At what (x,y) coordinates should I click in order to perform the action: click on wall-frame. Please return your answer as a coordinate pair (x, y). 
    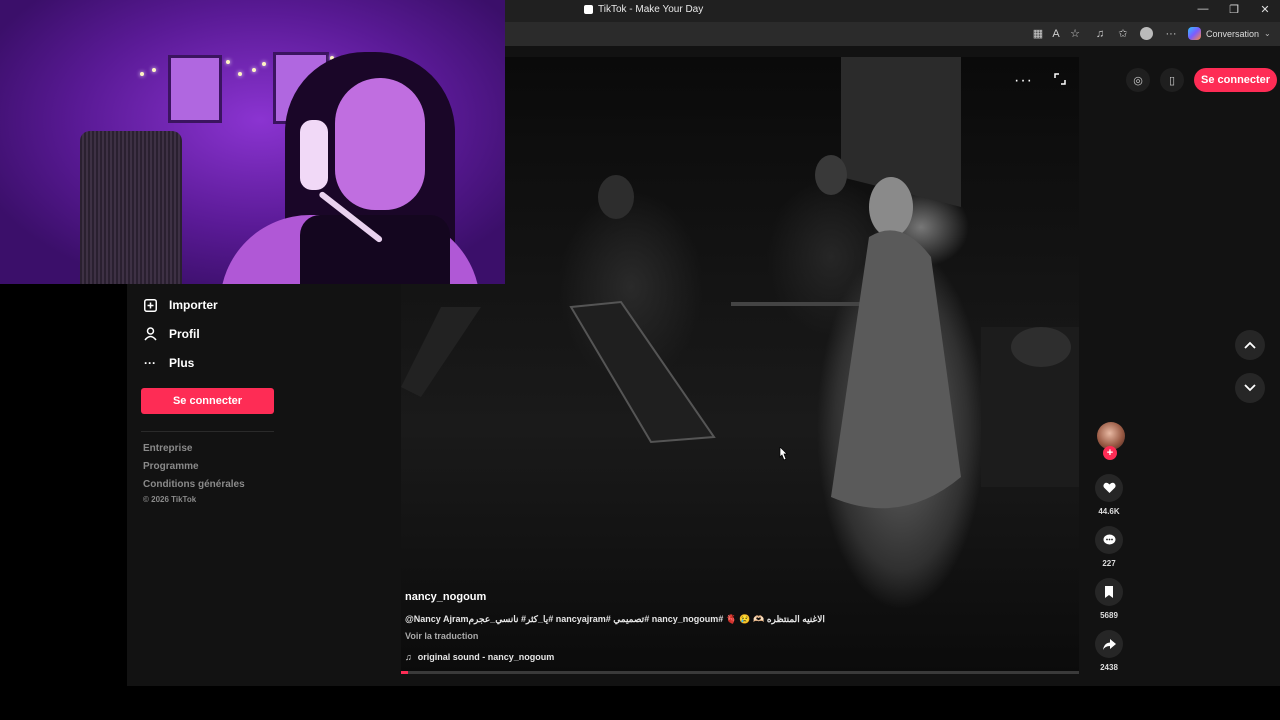
    Looking at the image, I should click on (195, 89).